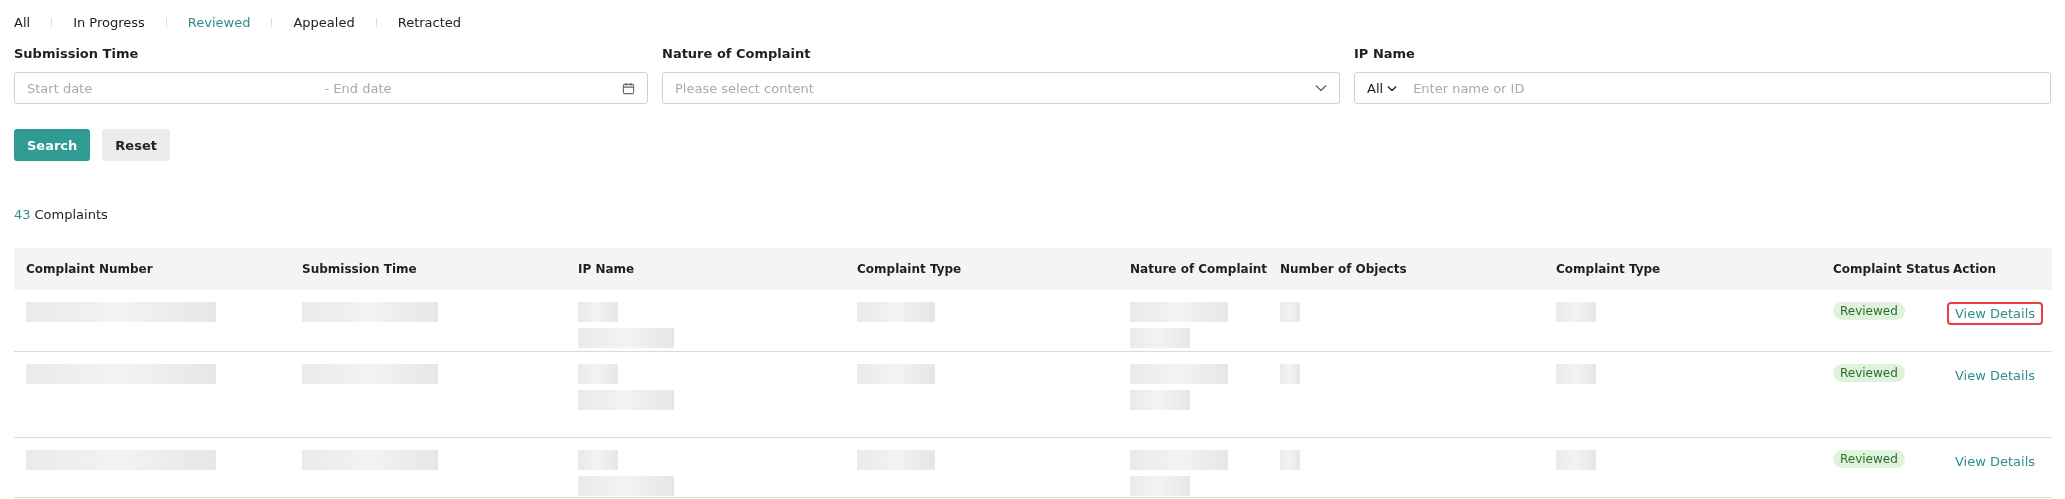 This screenshot has width=2065, height=499. What do you see at coordinates (628, 88) in the screenshot?
I see `calendar-icon` at bounding box center [628, 88].